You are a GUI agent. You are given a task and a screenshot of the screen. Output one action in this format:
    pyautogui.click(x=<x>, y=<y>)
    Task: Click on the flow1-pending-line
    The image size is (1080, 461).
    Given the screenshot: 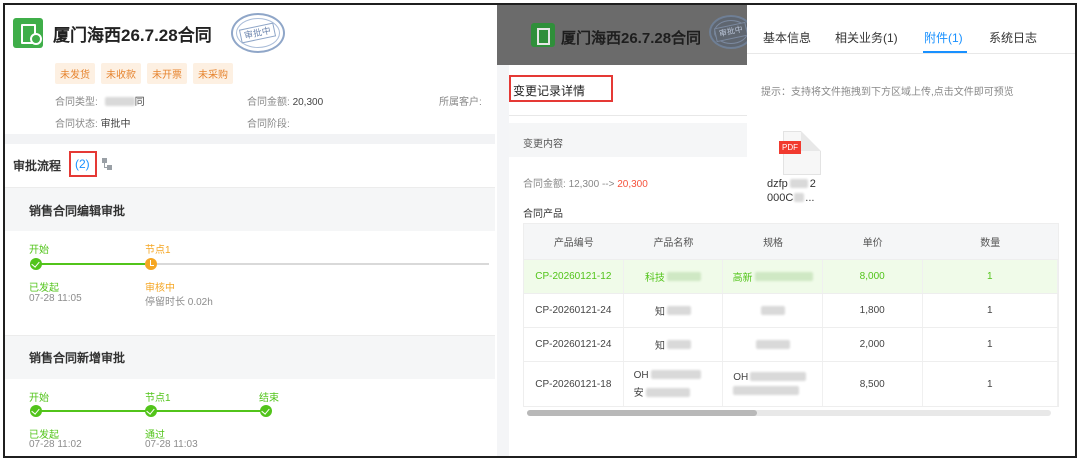 What is the action you would take?
    pyautogui.click(x=323, y=264)
    